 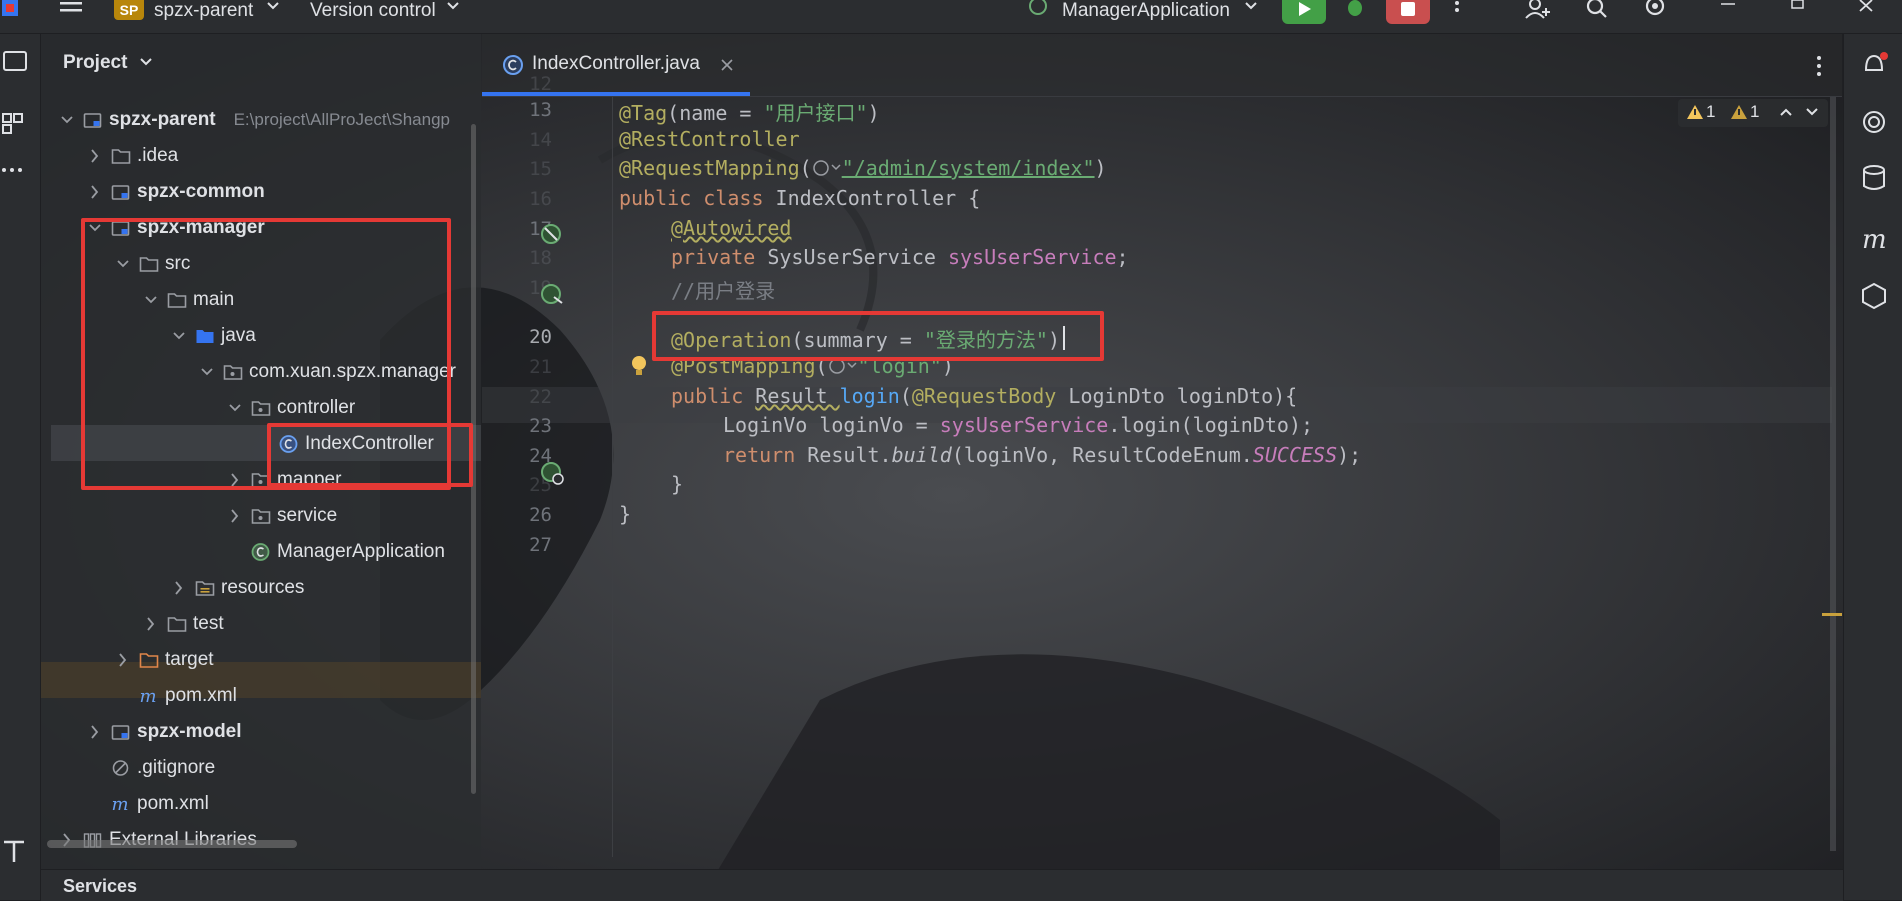 I want to click on code-line-16: public class IndexController {, so click(x=799, y=198).